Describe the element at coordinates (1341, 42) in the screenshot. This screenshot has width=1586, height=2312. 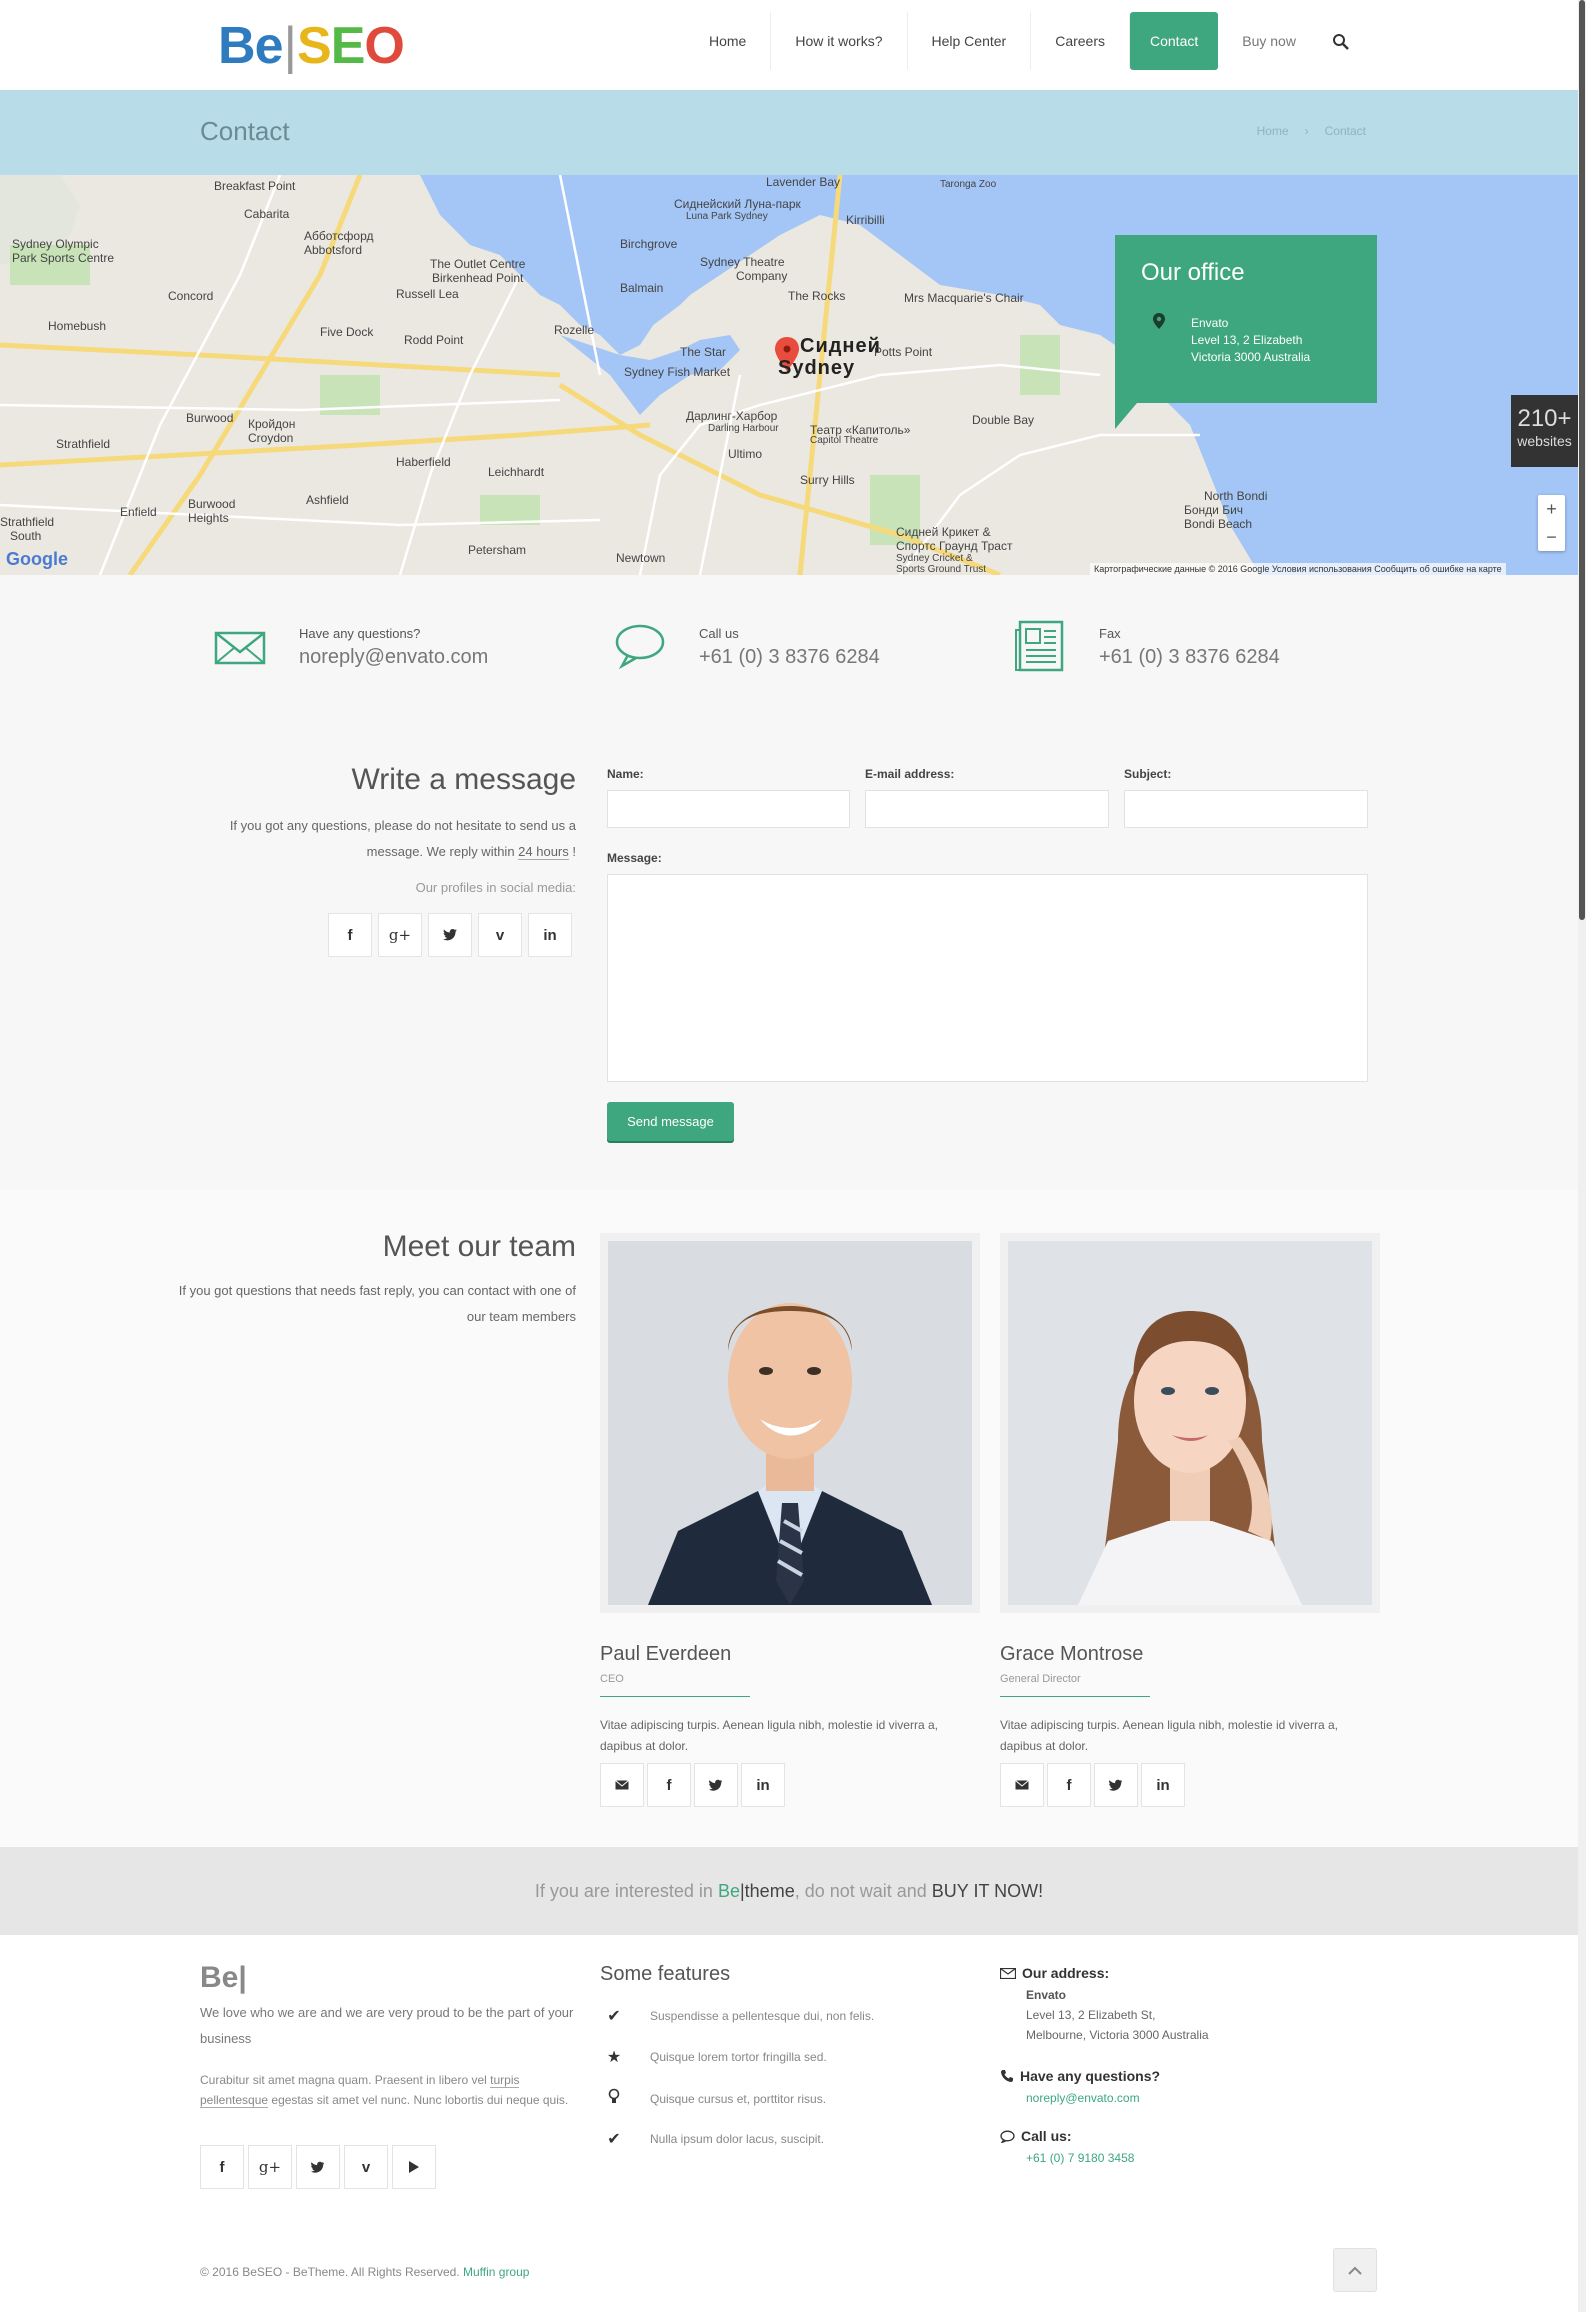
I see `search-icon` at that location.